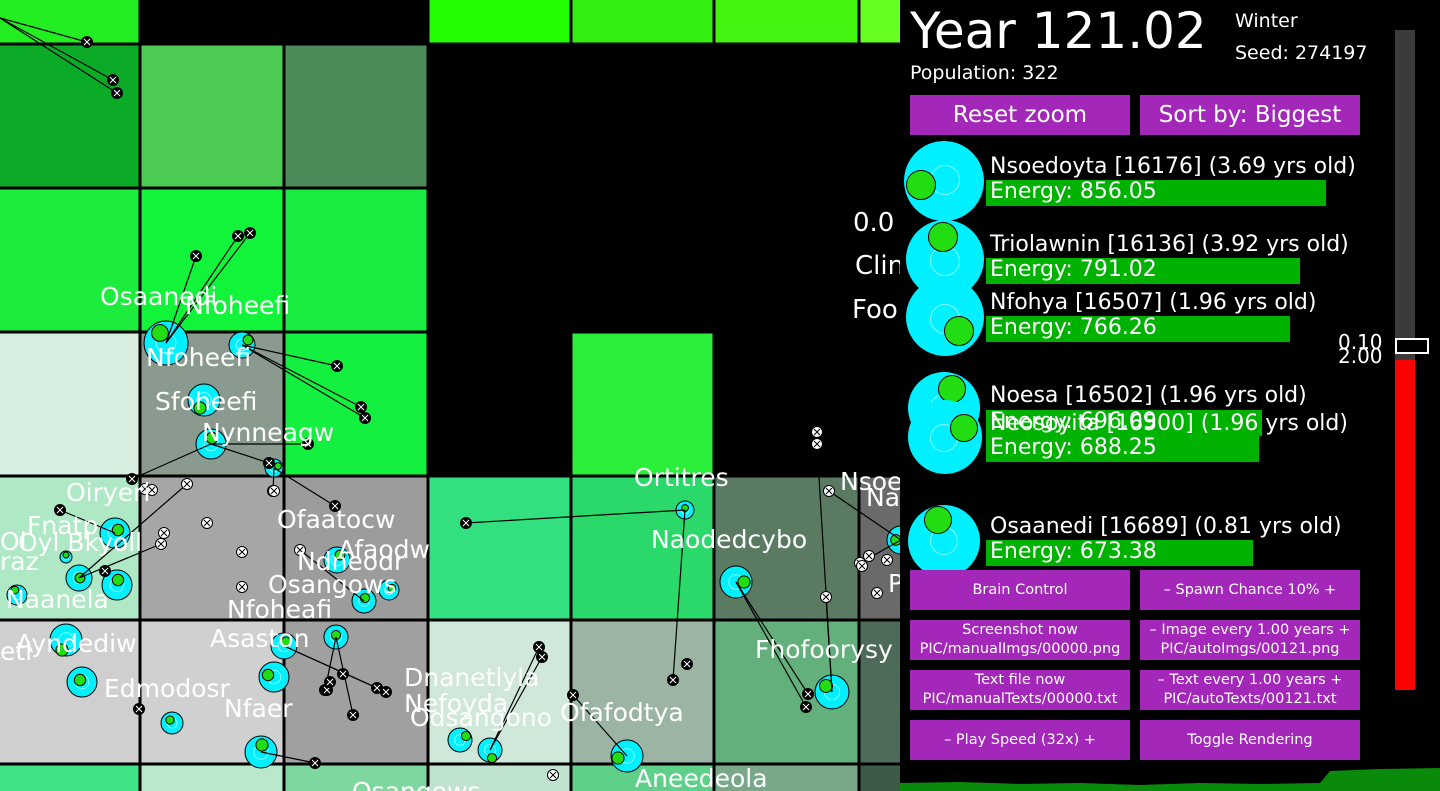 The image size is (1440, 791). Describe the element at coordinates (1173, 166) in the screenshot. I see `leaderboard-name: Nsoedoyta [16176] (3.69 yrs old)` at that location.